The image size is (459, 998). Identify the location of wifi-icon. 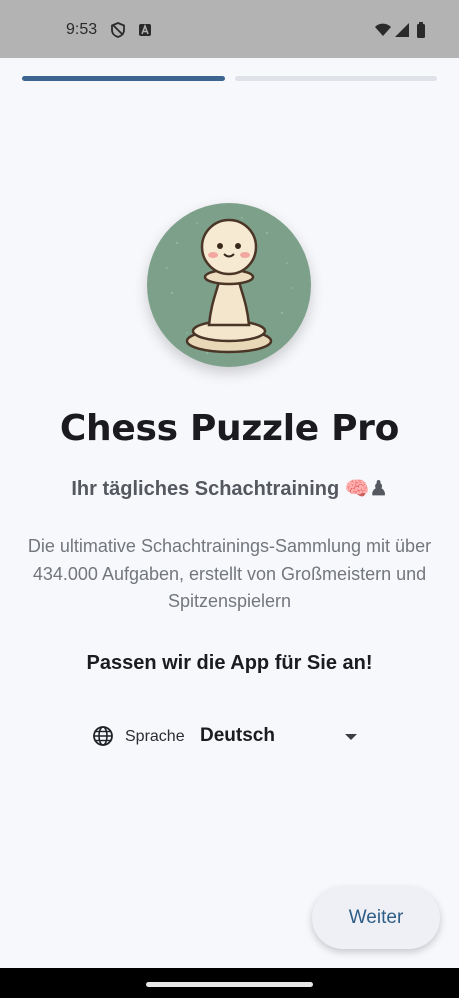
(383, 29).